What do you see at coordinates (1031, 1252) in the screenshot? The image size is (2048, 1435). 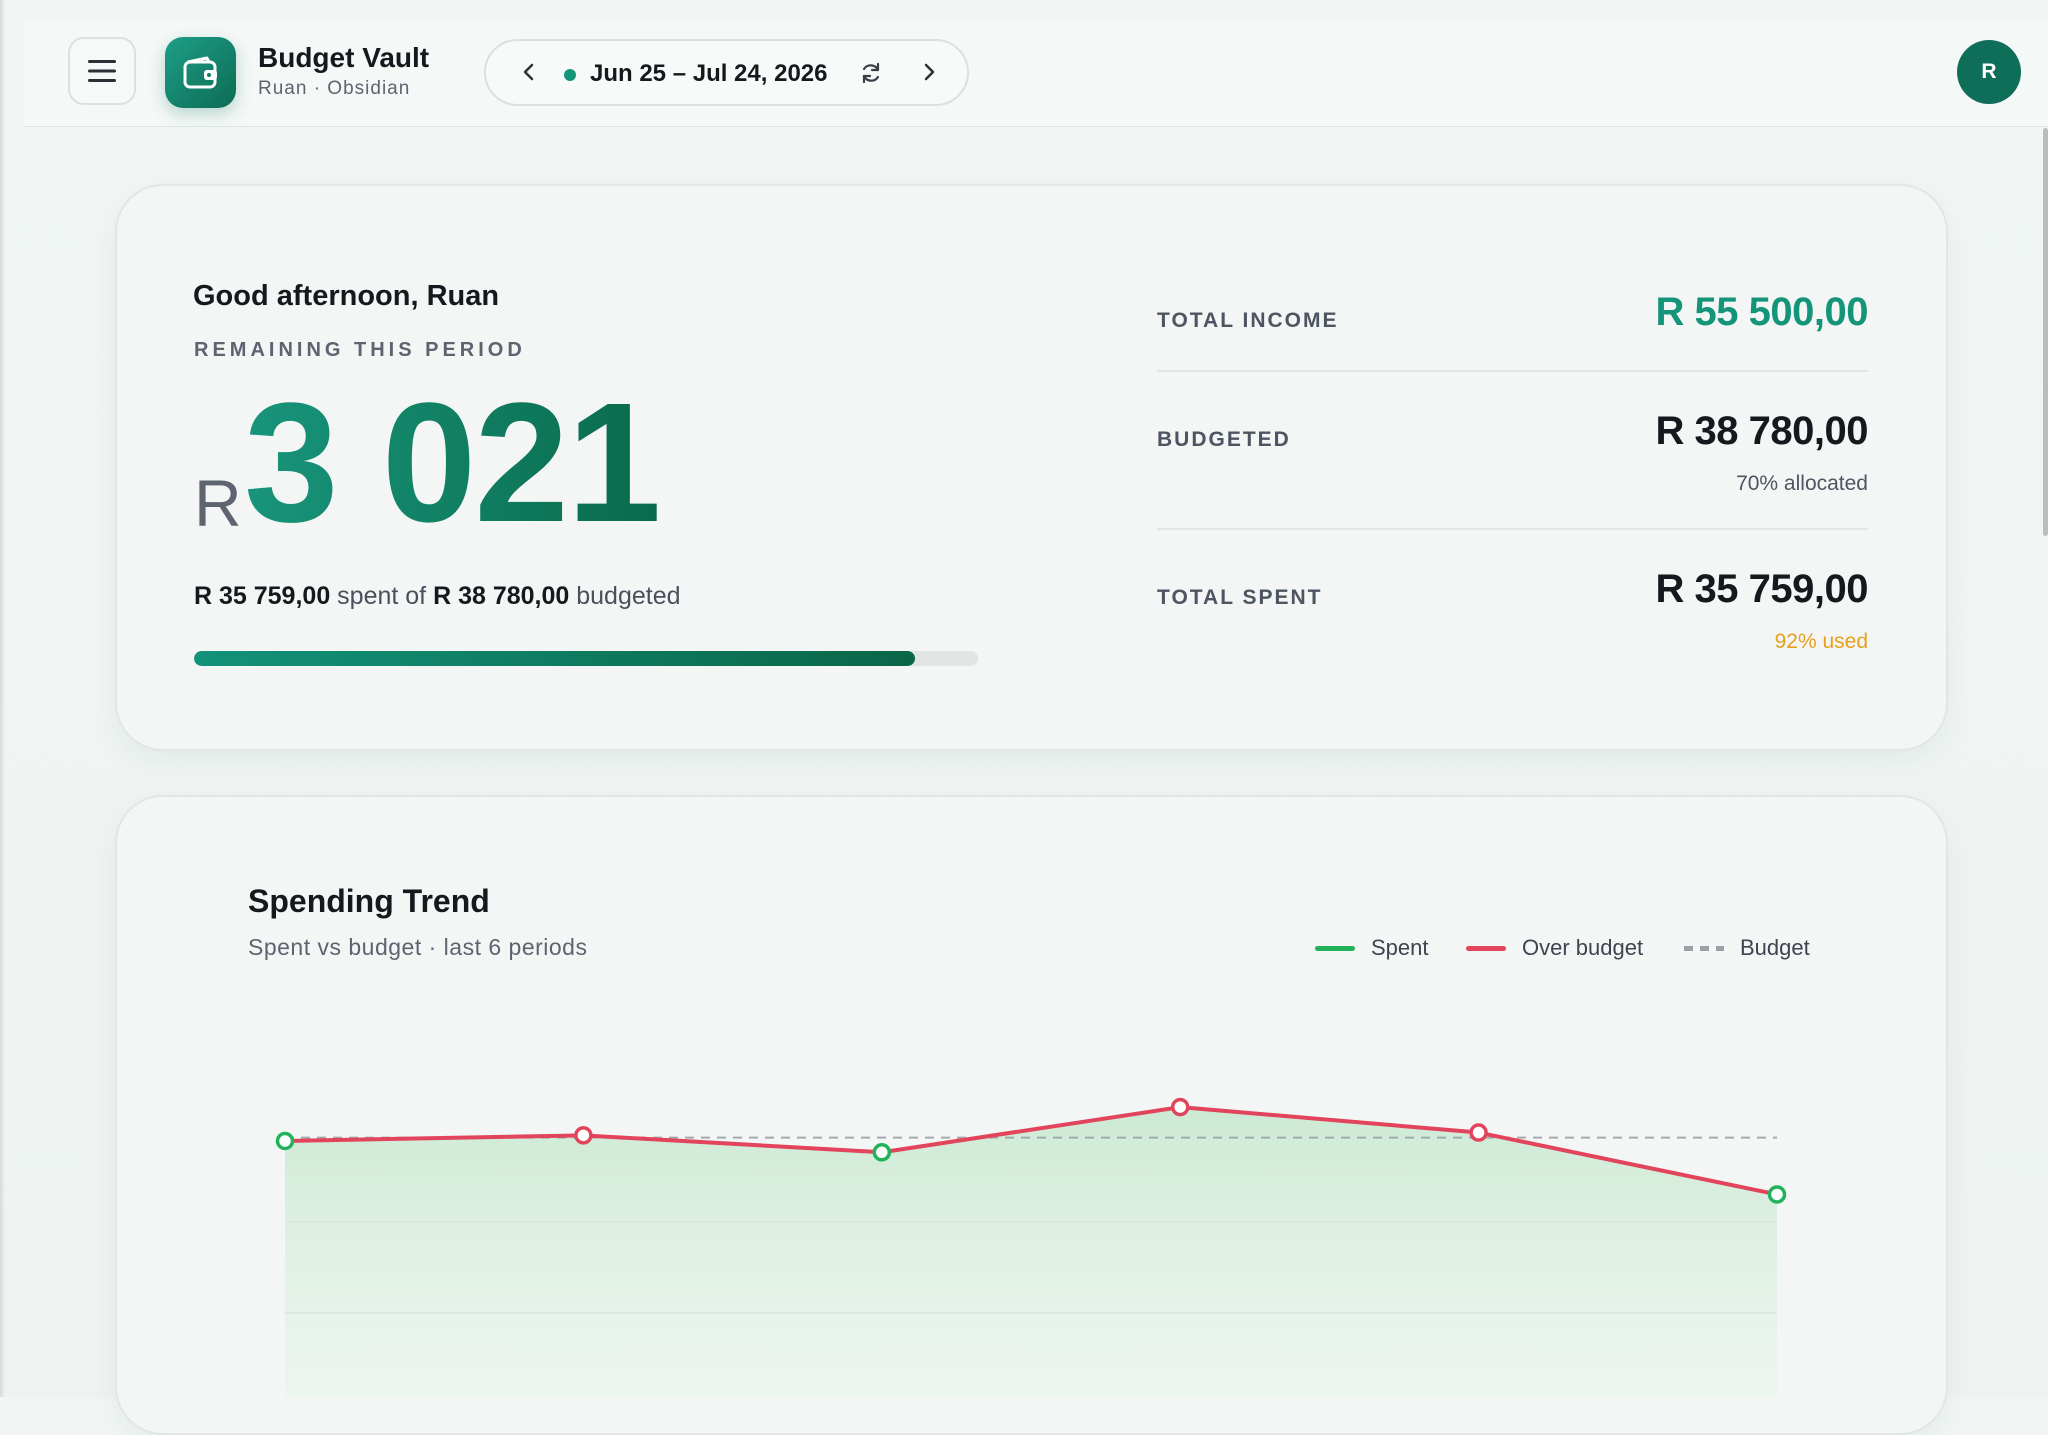 I see `spent-area` at bounding box center [1031, 1252].